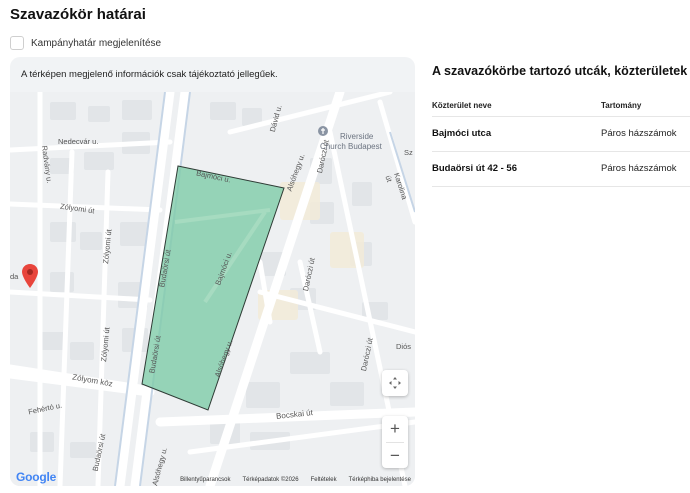 The width and height of the screenshot is (690, 493). What do you see at coordinates (380, 480) in the screenshot?
I see `report-map-error-link: Térképhiba bejelentése` at bounding box center [380, 480].